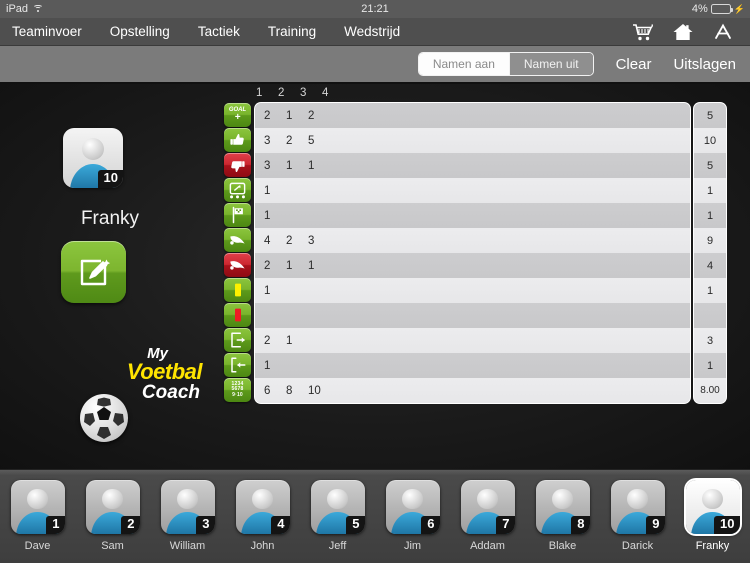 This screenshot has height=563, width=750. I want to click on player-avatar: 6, so click(412, 507).